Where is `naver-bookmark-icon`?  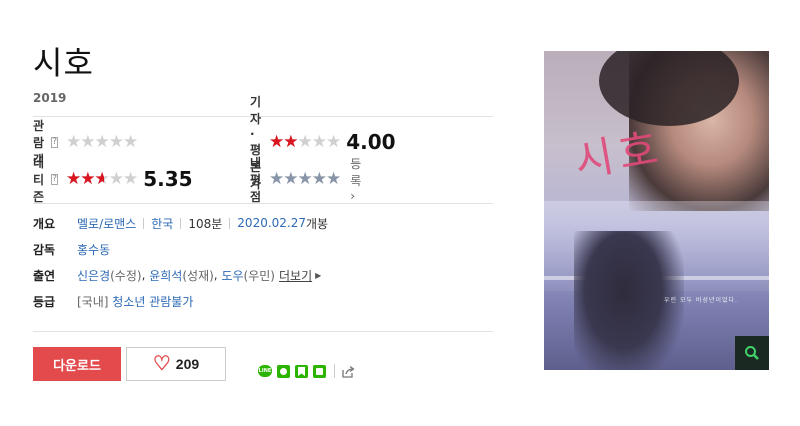
naver-bookmark-icon is located at coordinates (301, 371).